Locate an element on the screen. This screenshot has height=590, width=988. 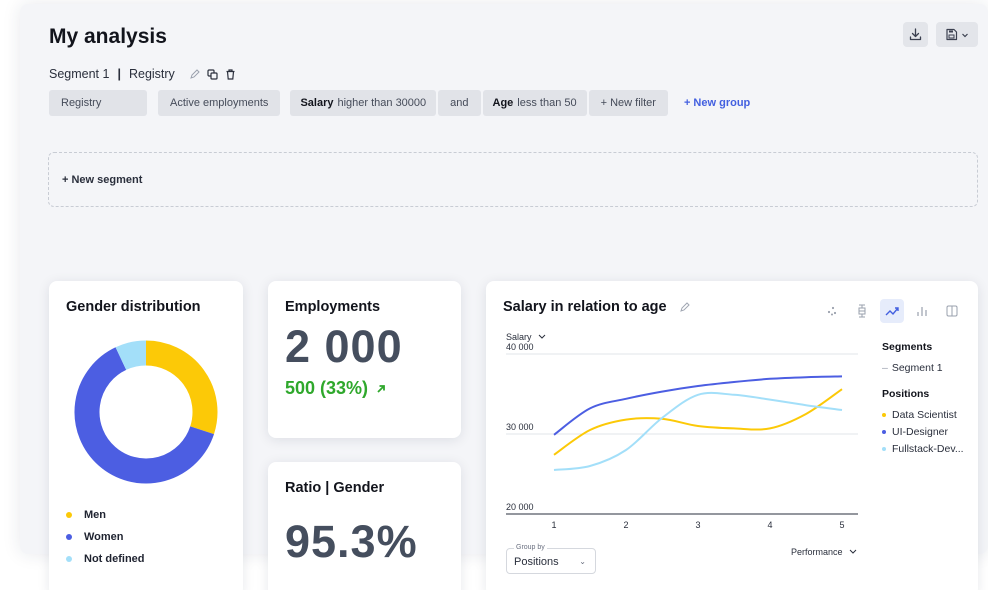
duplicate-icon is located at coordinates (212, 74).